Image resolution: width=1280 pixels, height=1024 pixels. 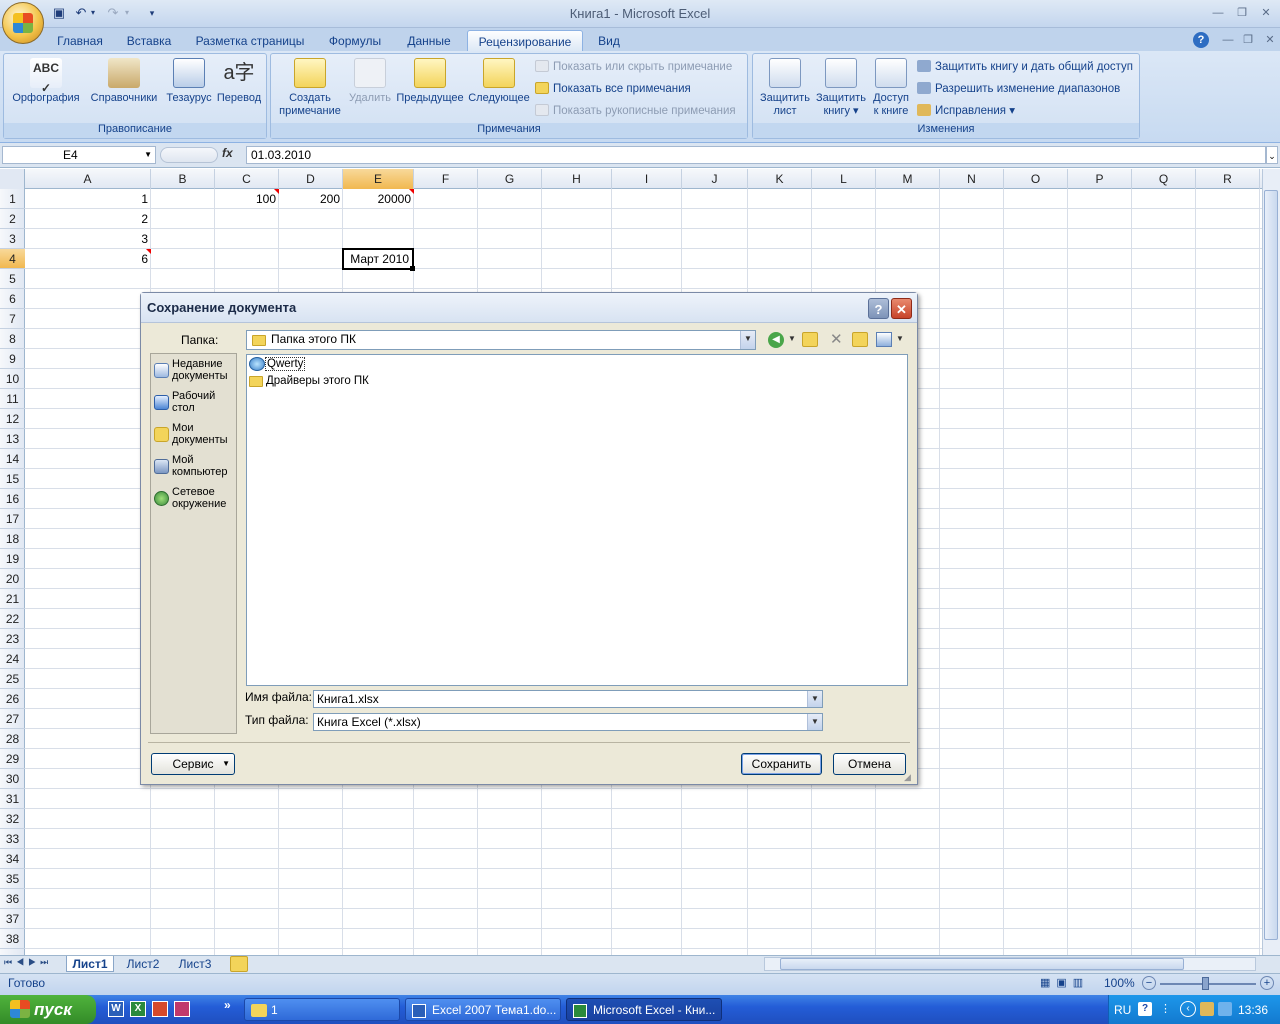 I want to click on tab-review: Рецензирование, so click(x=525, y=41).